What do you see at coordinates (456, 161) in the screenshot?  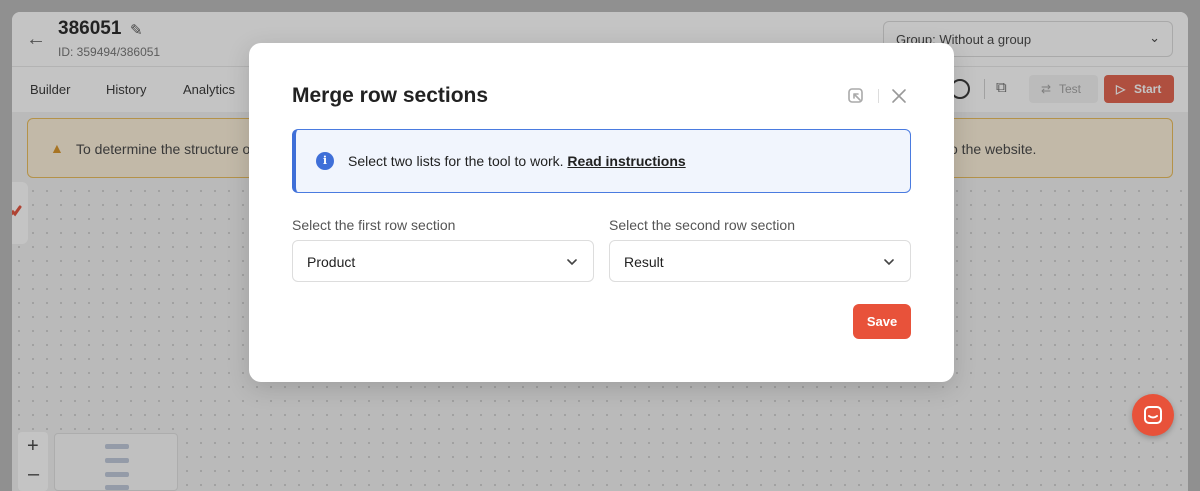 I see `info-message: Select two lists for the tool to work.` at bounding box center [456, 161].